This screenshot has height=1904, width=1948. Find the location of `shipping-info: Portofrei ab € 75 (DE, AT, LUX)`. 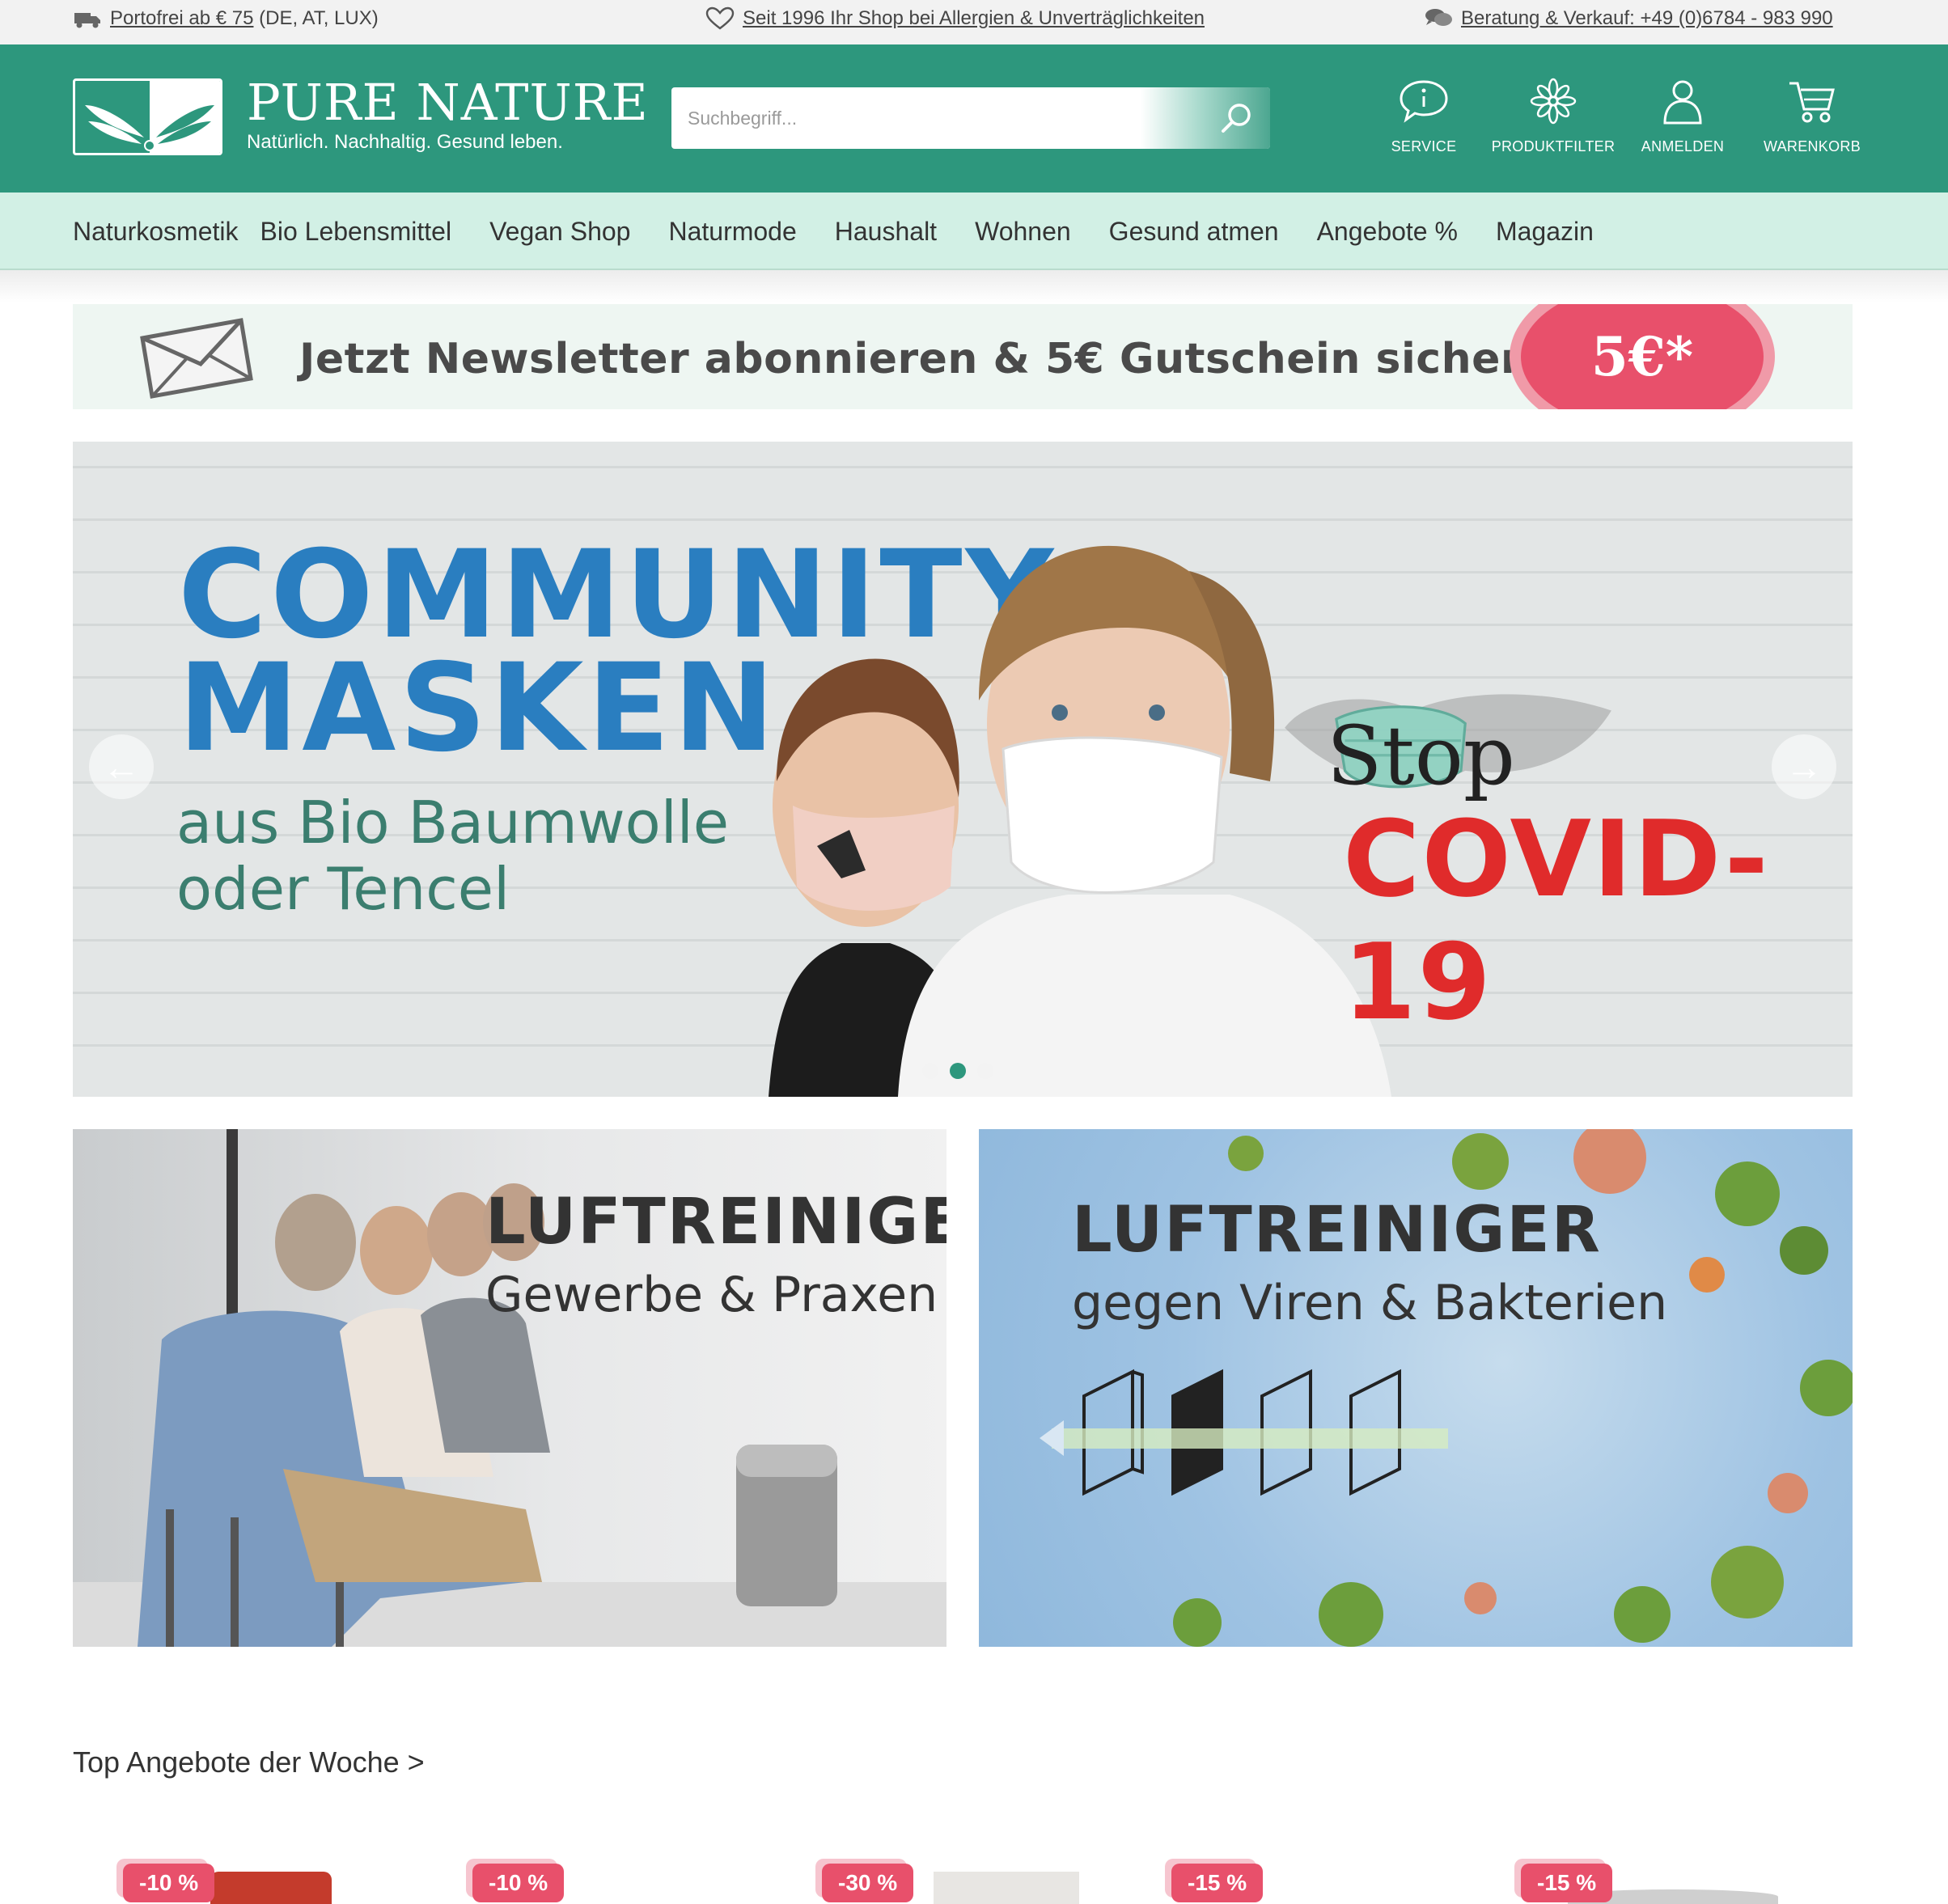

shipping-info: Portofrei ab € 75 (DE, AT, LUX) is located at coordinates (226, 18).